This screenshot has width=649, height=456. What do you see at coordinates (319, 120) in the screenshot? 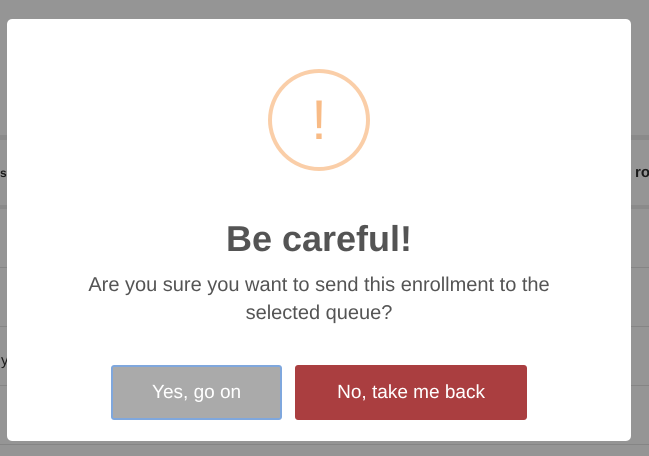
I see `warning-icon: !` at bounding box center [319, 120].